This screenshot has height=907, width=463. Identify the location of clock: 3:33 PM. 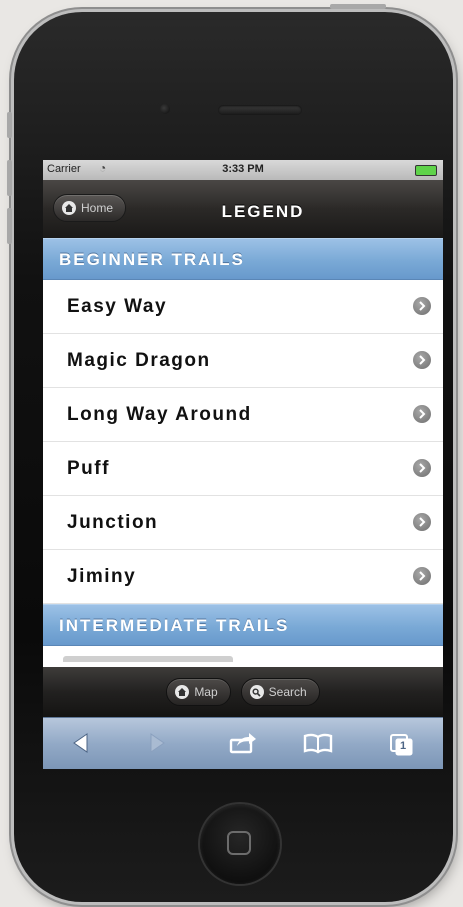
(243, 169).